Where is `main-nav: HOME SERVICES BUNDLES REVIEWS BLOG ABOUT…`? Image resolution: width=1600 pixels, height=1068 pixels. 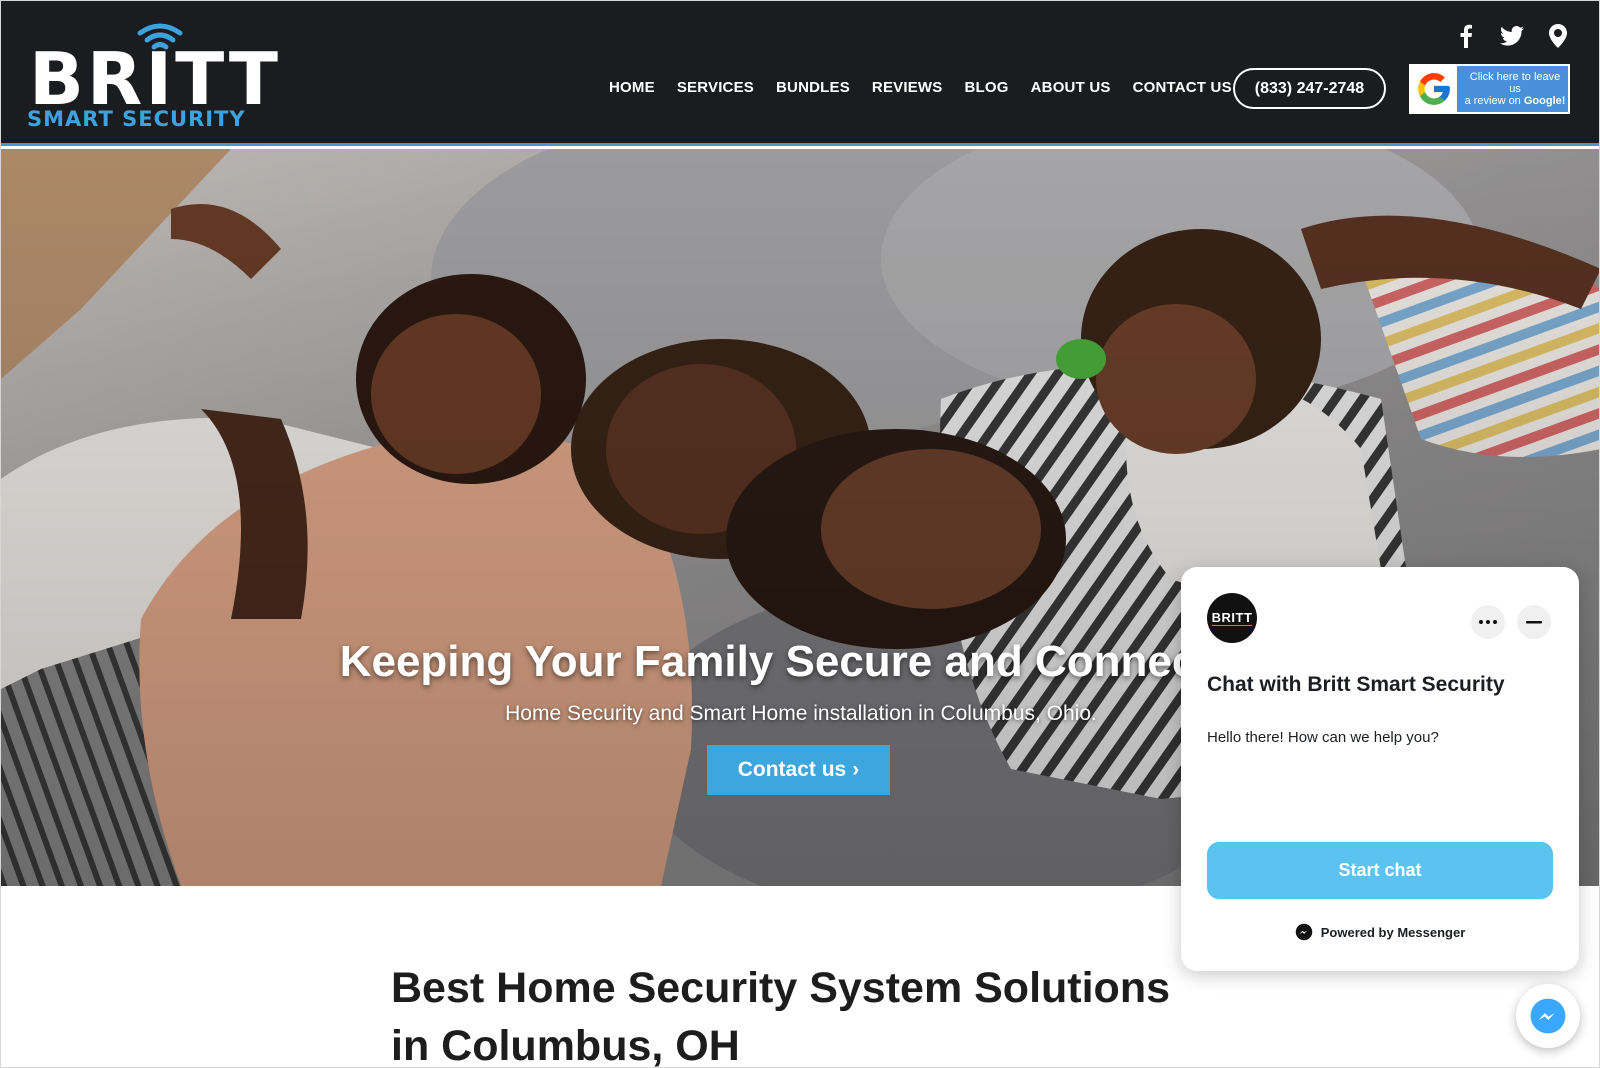
main-nav: HOME SERVICES BUNDLES REVIEWS BLOG ABOUT… is located at coordinates (920, 87).